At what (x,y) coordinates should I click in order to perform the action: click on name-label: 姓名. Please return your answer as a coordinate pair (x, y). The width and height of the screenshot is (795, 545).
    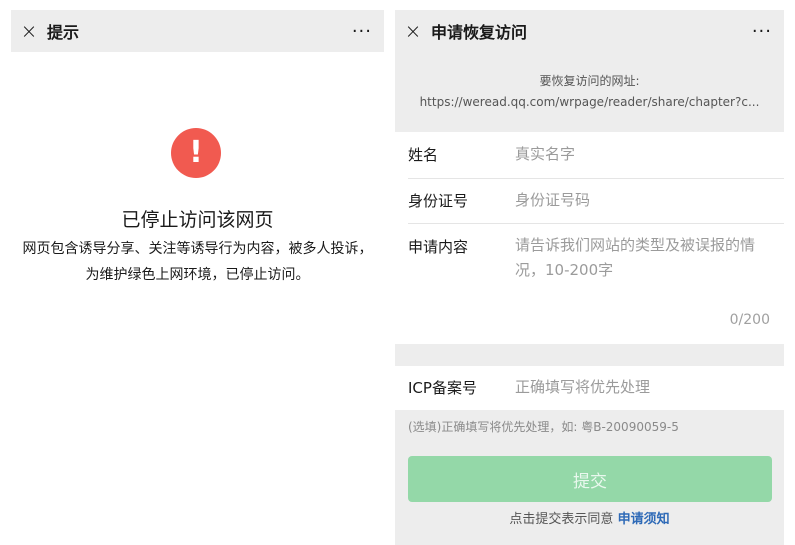
    Looking at the image, I should click on (423, 155).